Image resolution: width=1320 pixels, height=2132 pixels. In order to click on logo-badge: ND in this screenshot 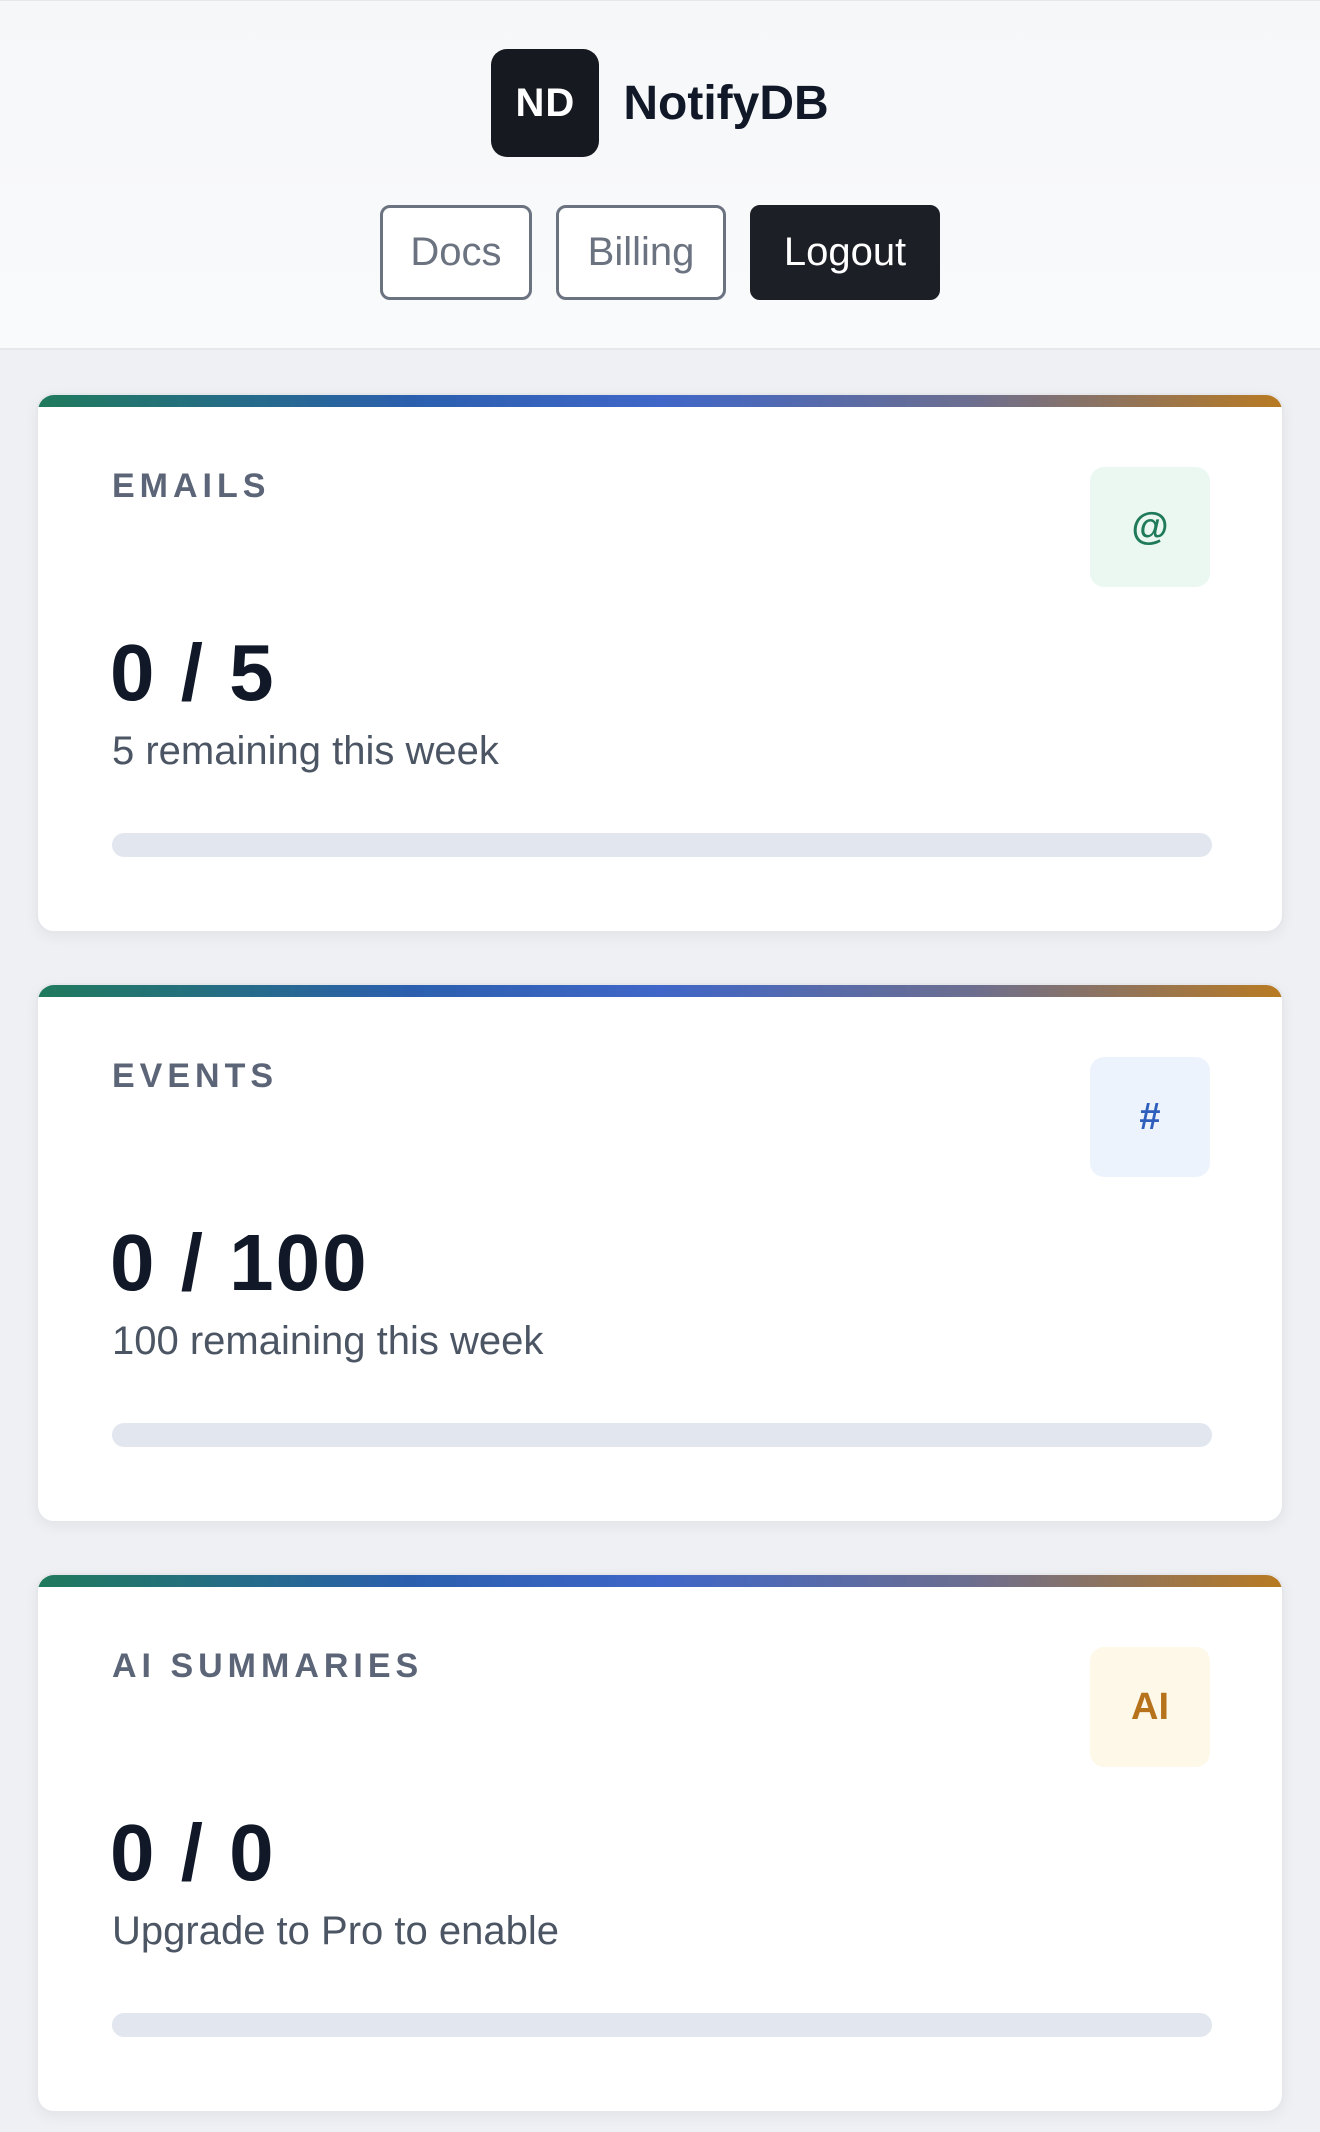, I will do `click(545, 103)`.